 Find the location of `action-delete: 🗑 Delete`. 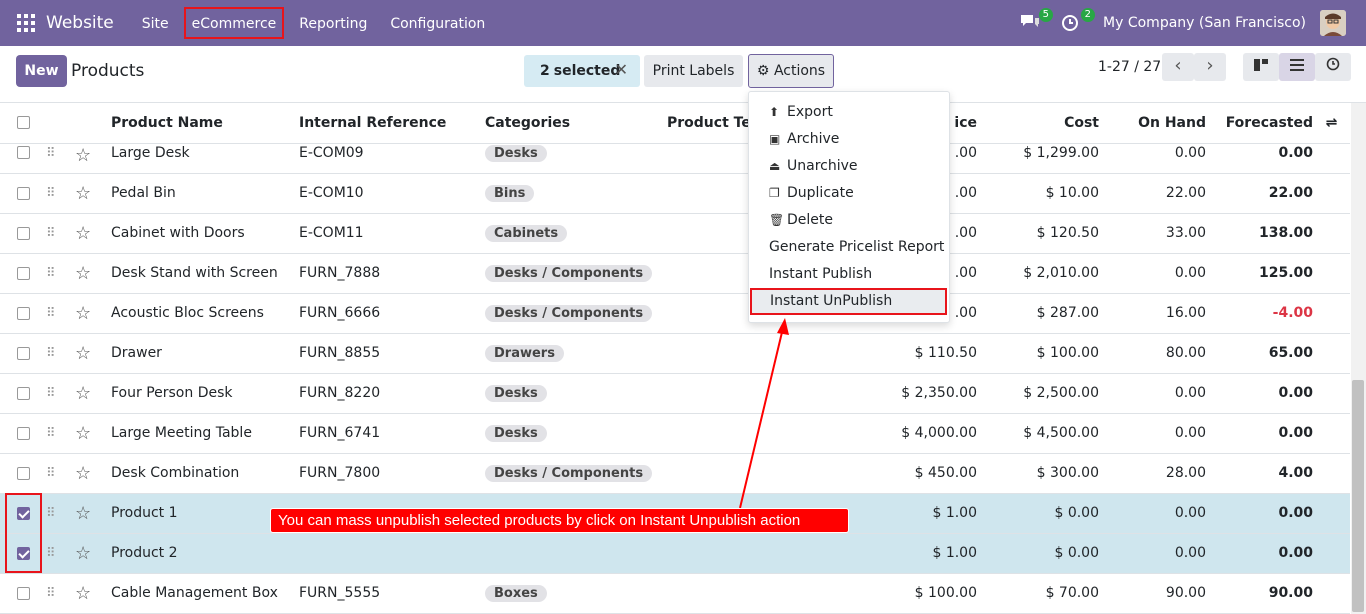

action-delete: 🗑 Delete is located at coordinates (849, 220).